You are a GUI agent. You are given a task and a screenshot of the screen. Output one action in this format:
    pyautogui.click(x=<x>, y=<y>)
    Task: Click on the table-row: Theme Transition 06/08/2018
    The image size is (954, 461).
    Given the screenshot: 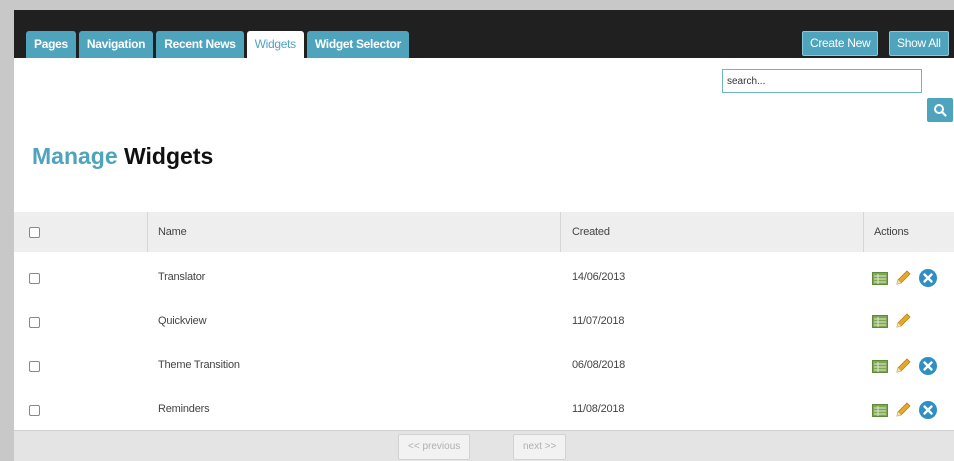 What is the action you would take?
    pyautogui.click(x=484, y=365)
    